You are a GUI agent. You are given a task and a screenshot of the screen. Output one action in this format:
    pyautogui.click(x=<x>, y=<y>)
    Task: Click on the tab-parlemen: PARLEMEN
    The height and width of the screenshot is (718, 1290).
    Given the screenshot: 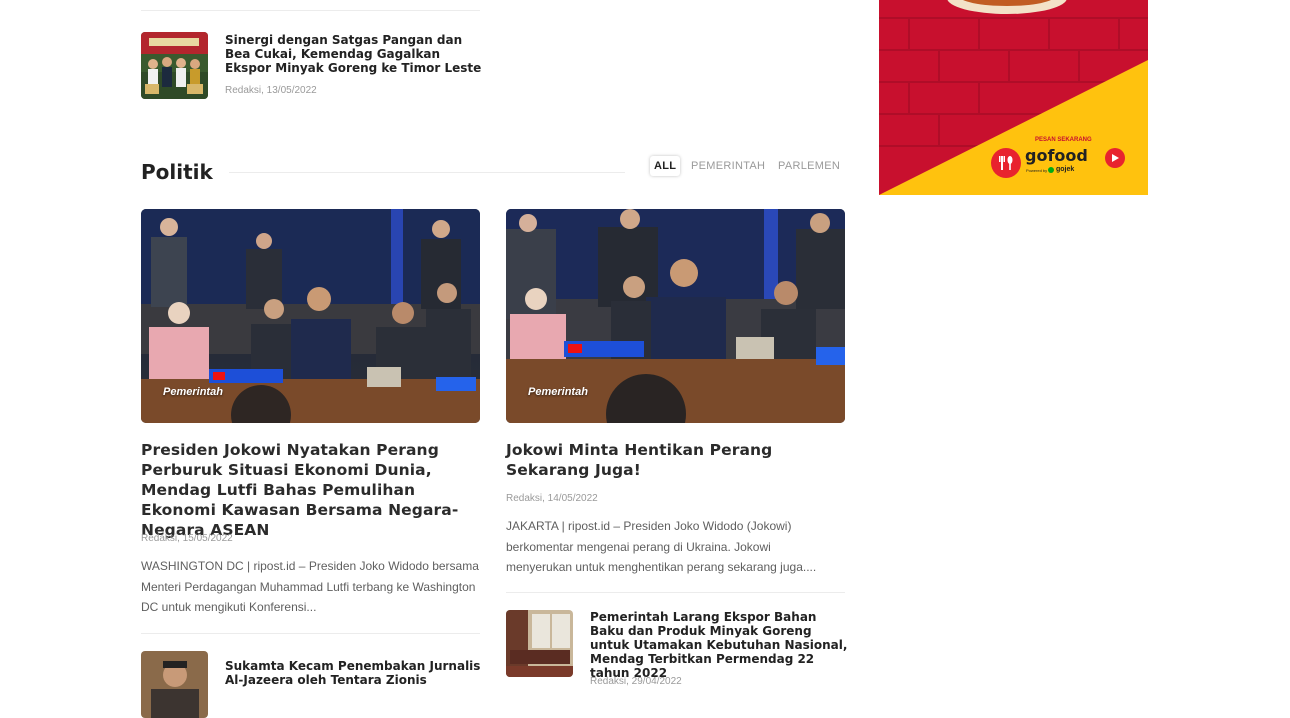 What is the action you would take?
    pyautogui.click(x=809, y=166)
    